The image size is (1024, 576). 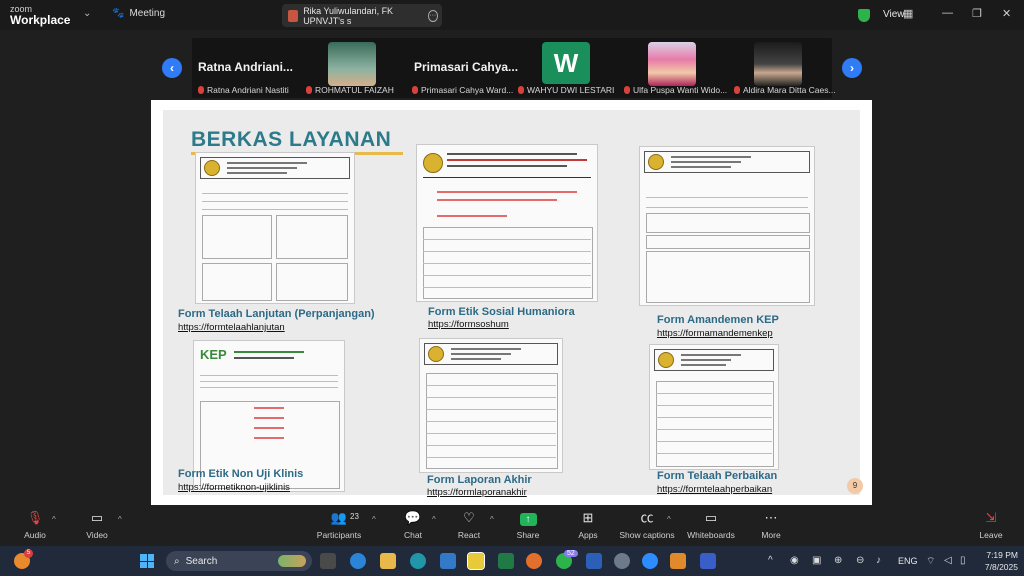 What do you see at coordinates (388, 561) in the screenshot?
I see `file-explorer-icon` at bounding box center [388, 561].